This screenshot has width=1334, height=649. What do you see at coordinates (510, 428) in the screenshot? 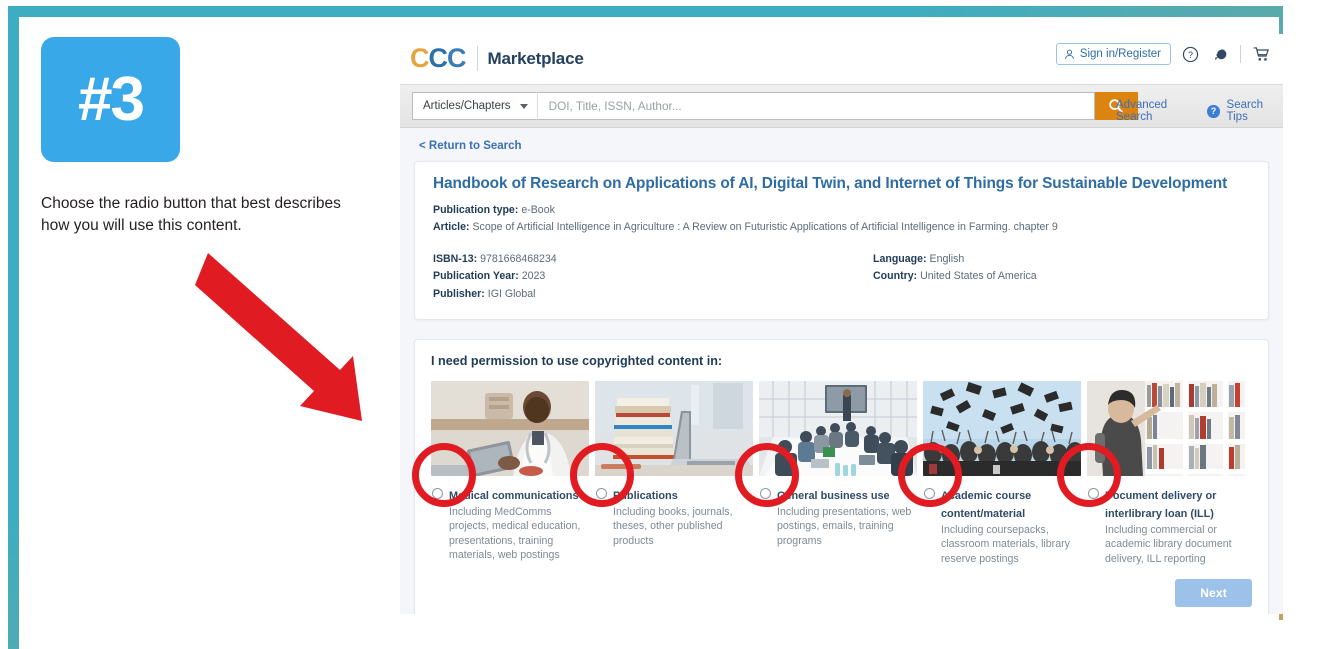
I see `doctor-with-tablet-photo` at bounding box center [510, 428].